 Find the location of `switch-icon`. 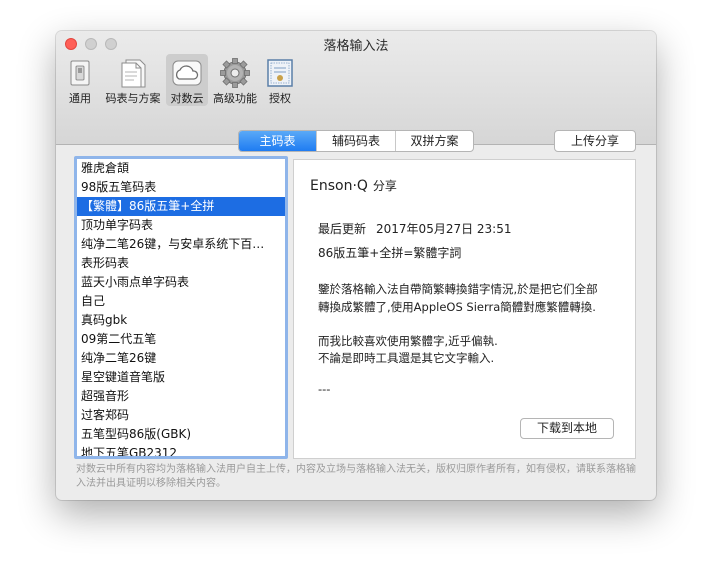

switch-icon is located at coordinates (80, 73).